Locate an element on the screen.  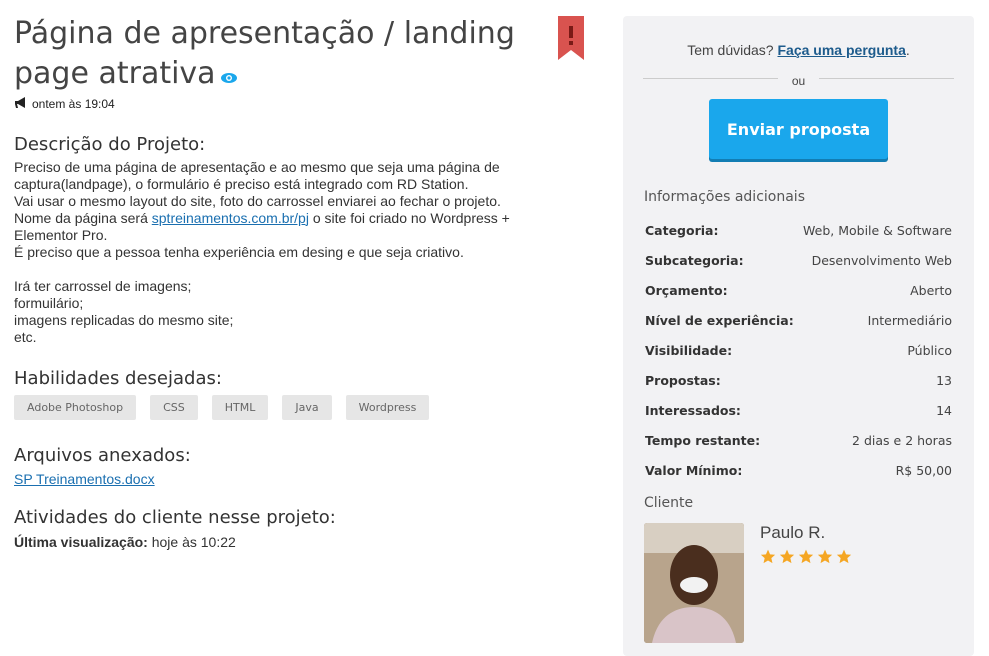
skills-heading: Habilidades desejadas: is located at coordinates (118, 378).